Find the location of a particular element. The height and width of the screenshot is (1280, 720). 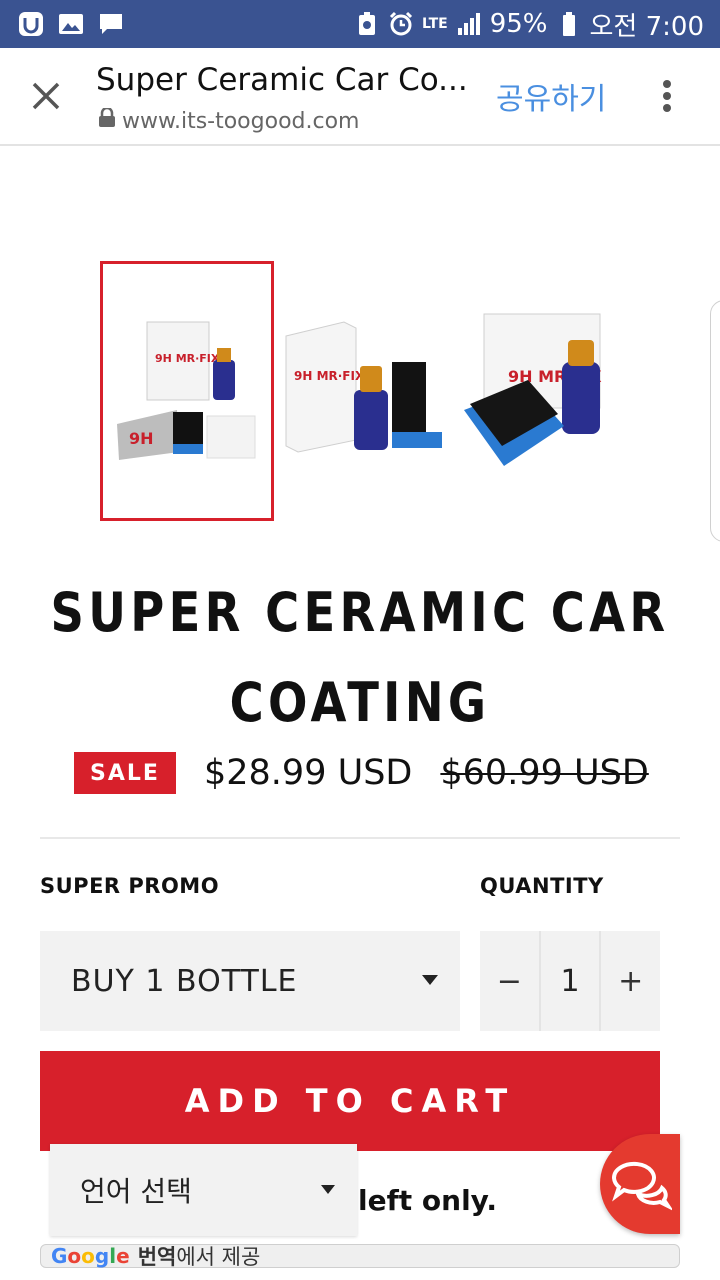

url-row: www.its-toogood.com is located at coordinates (229, 120).